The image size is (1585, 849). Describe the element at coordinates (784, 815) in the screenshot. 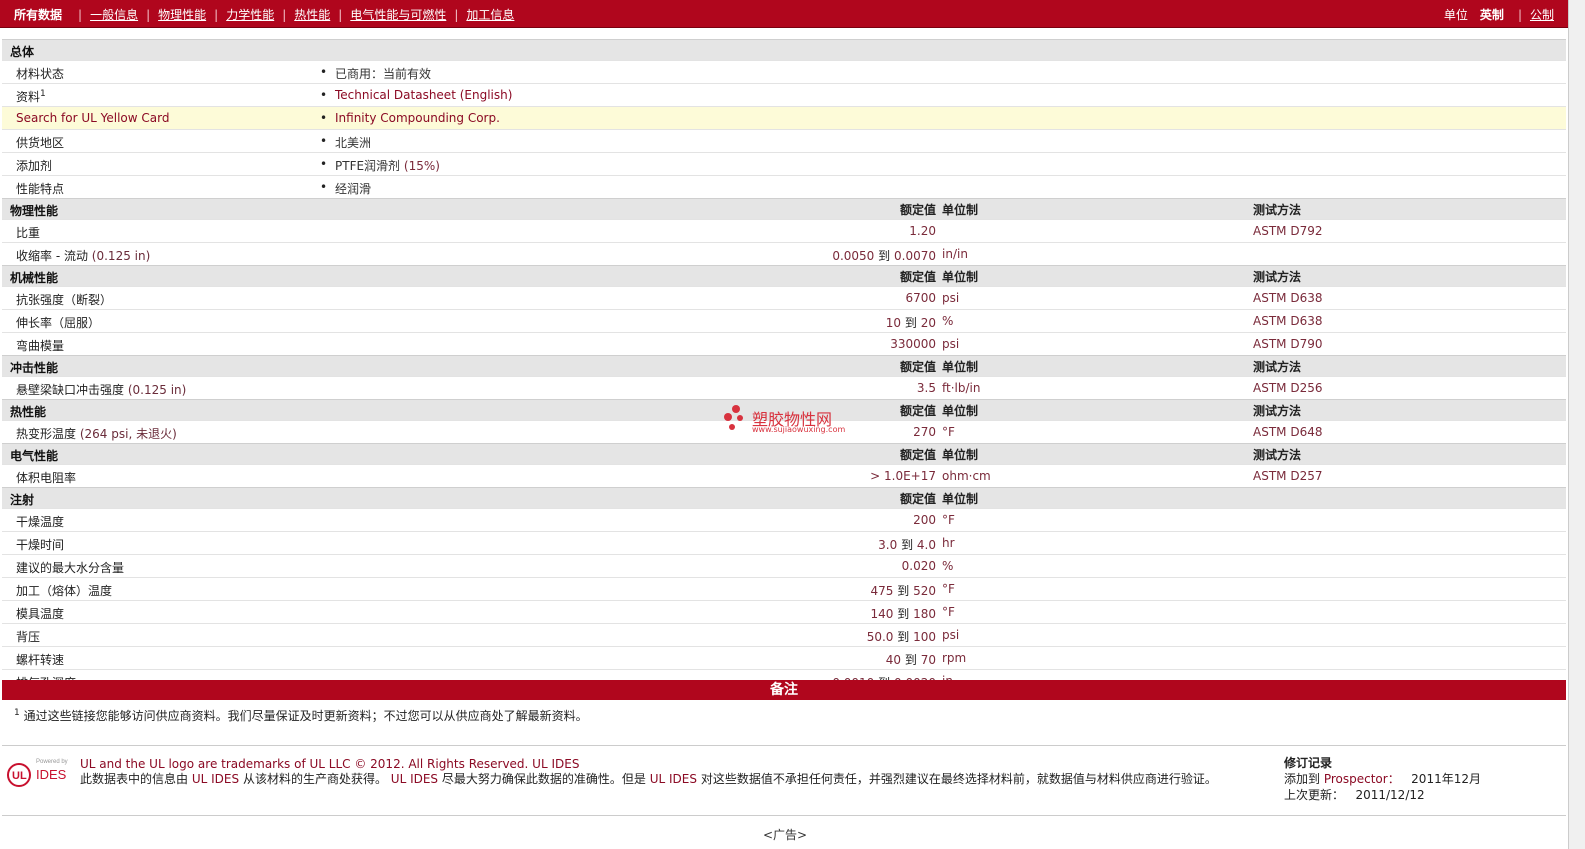

I see `divider` at that location.